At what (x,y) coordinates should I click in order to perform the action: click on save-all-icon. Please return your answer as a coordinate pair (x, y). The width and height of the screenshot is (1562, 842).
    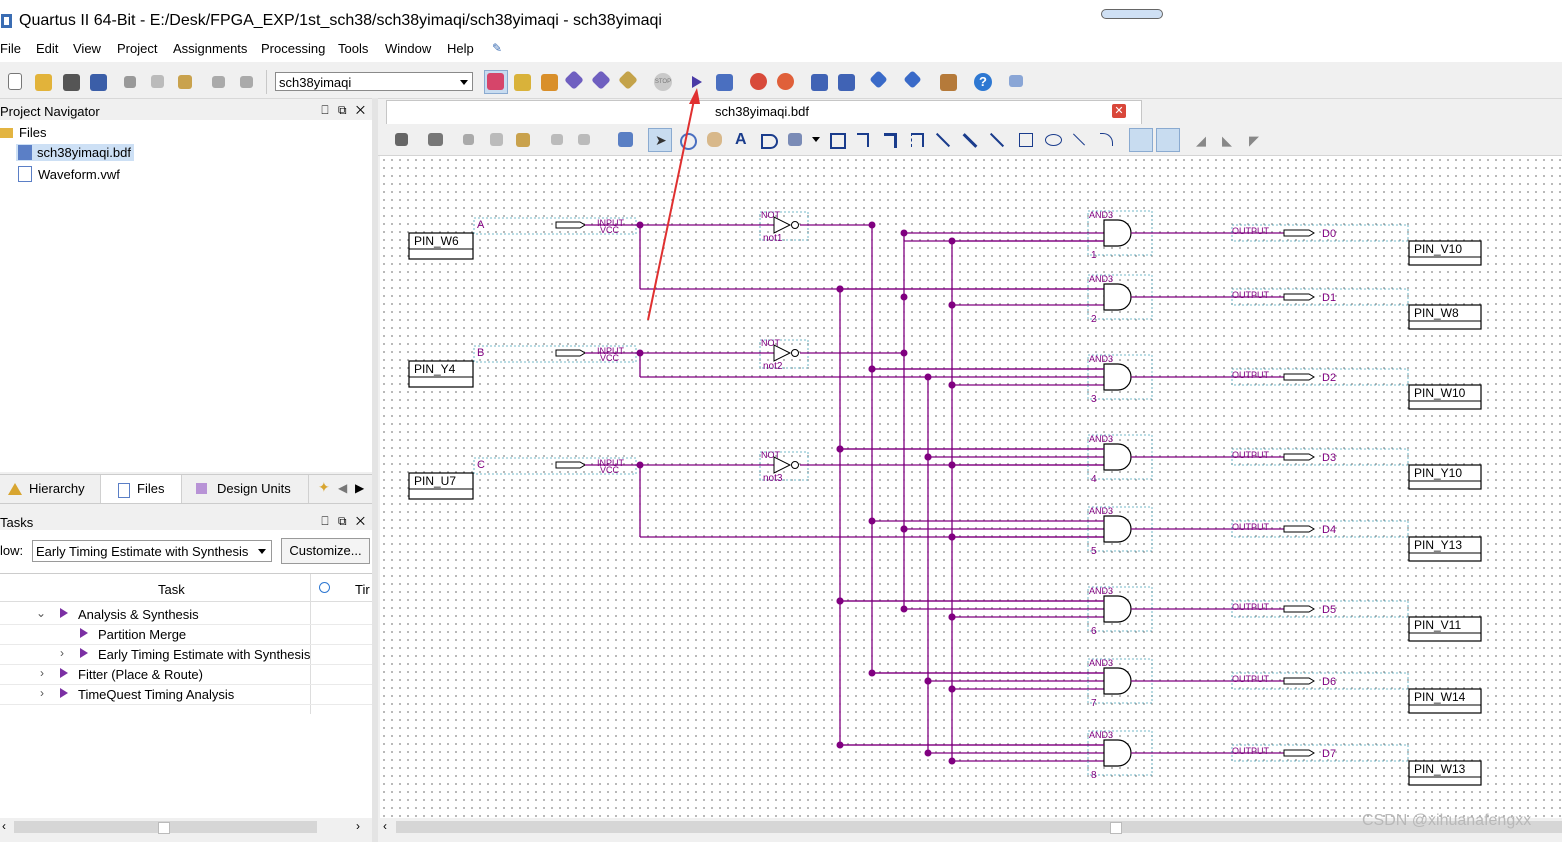
    Looking at the image, I should click on (98, 82).